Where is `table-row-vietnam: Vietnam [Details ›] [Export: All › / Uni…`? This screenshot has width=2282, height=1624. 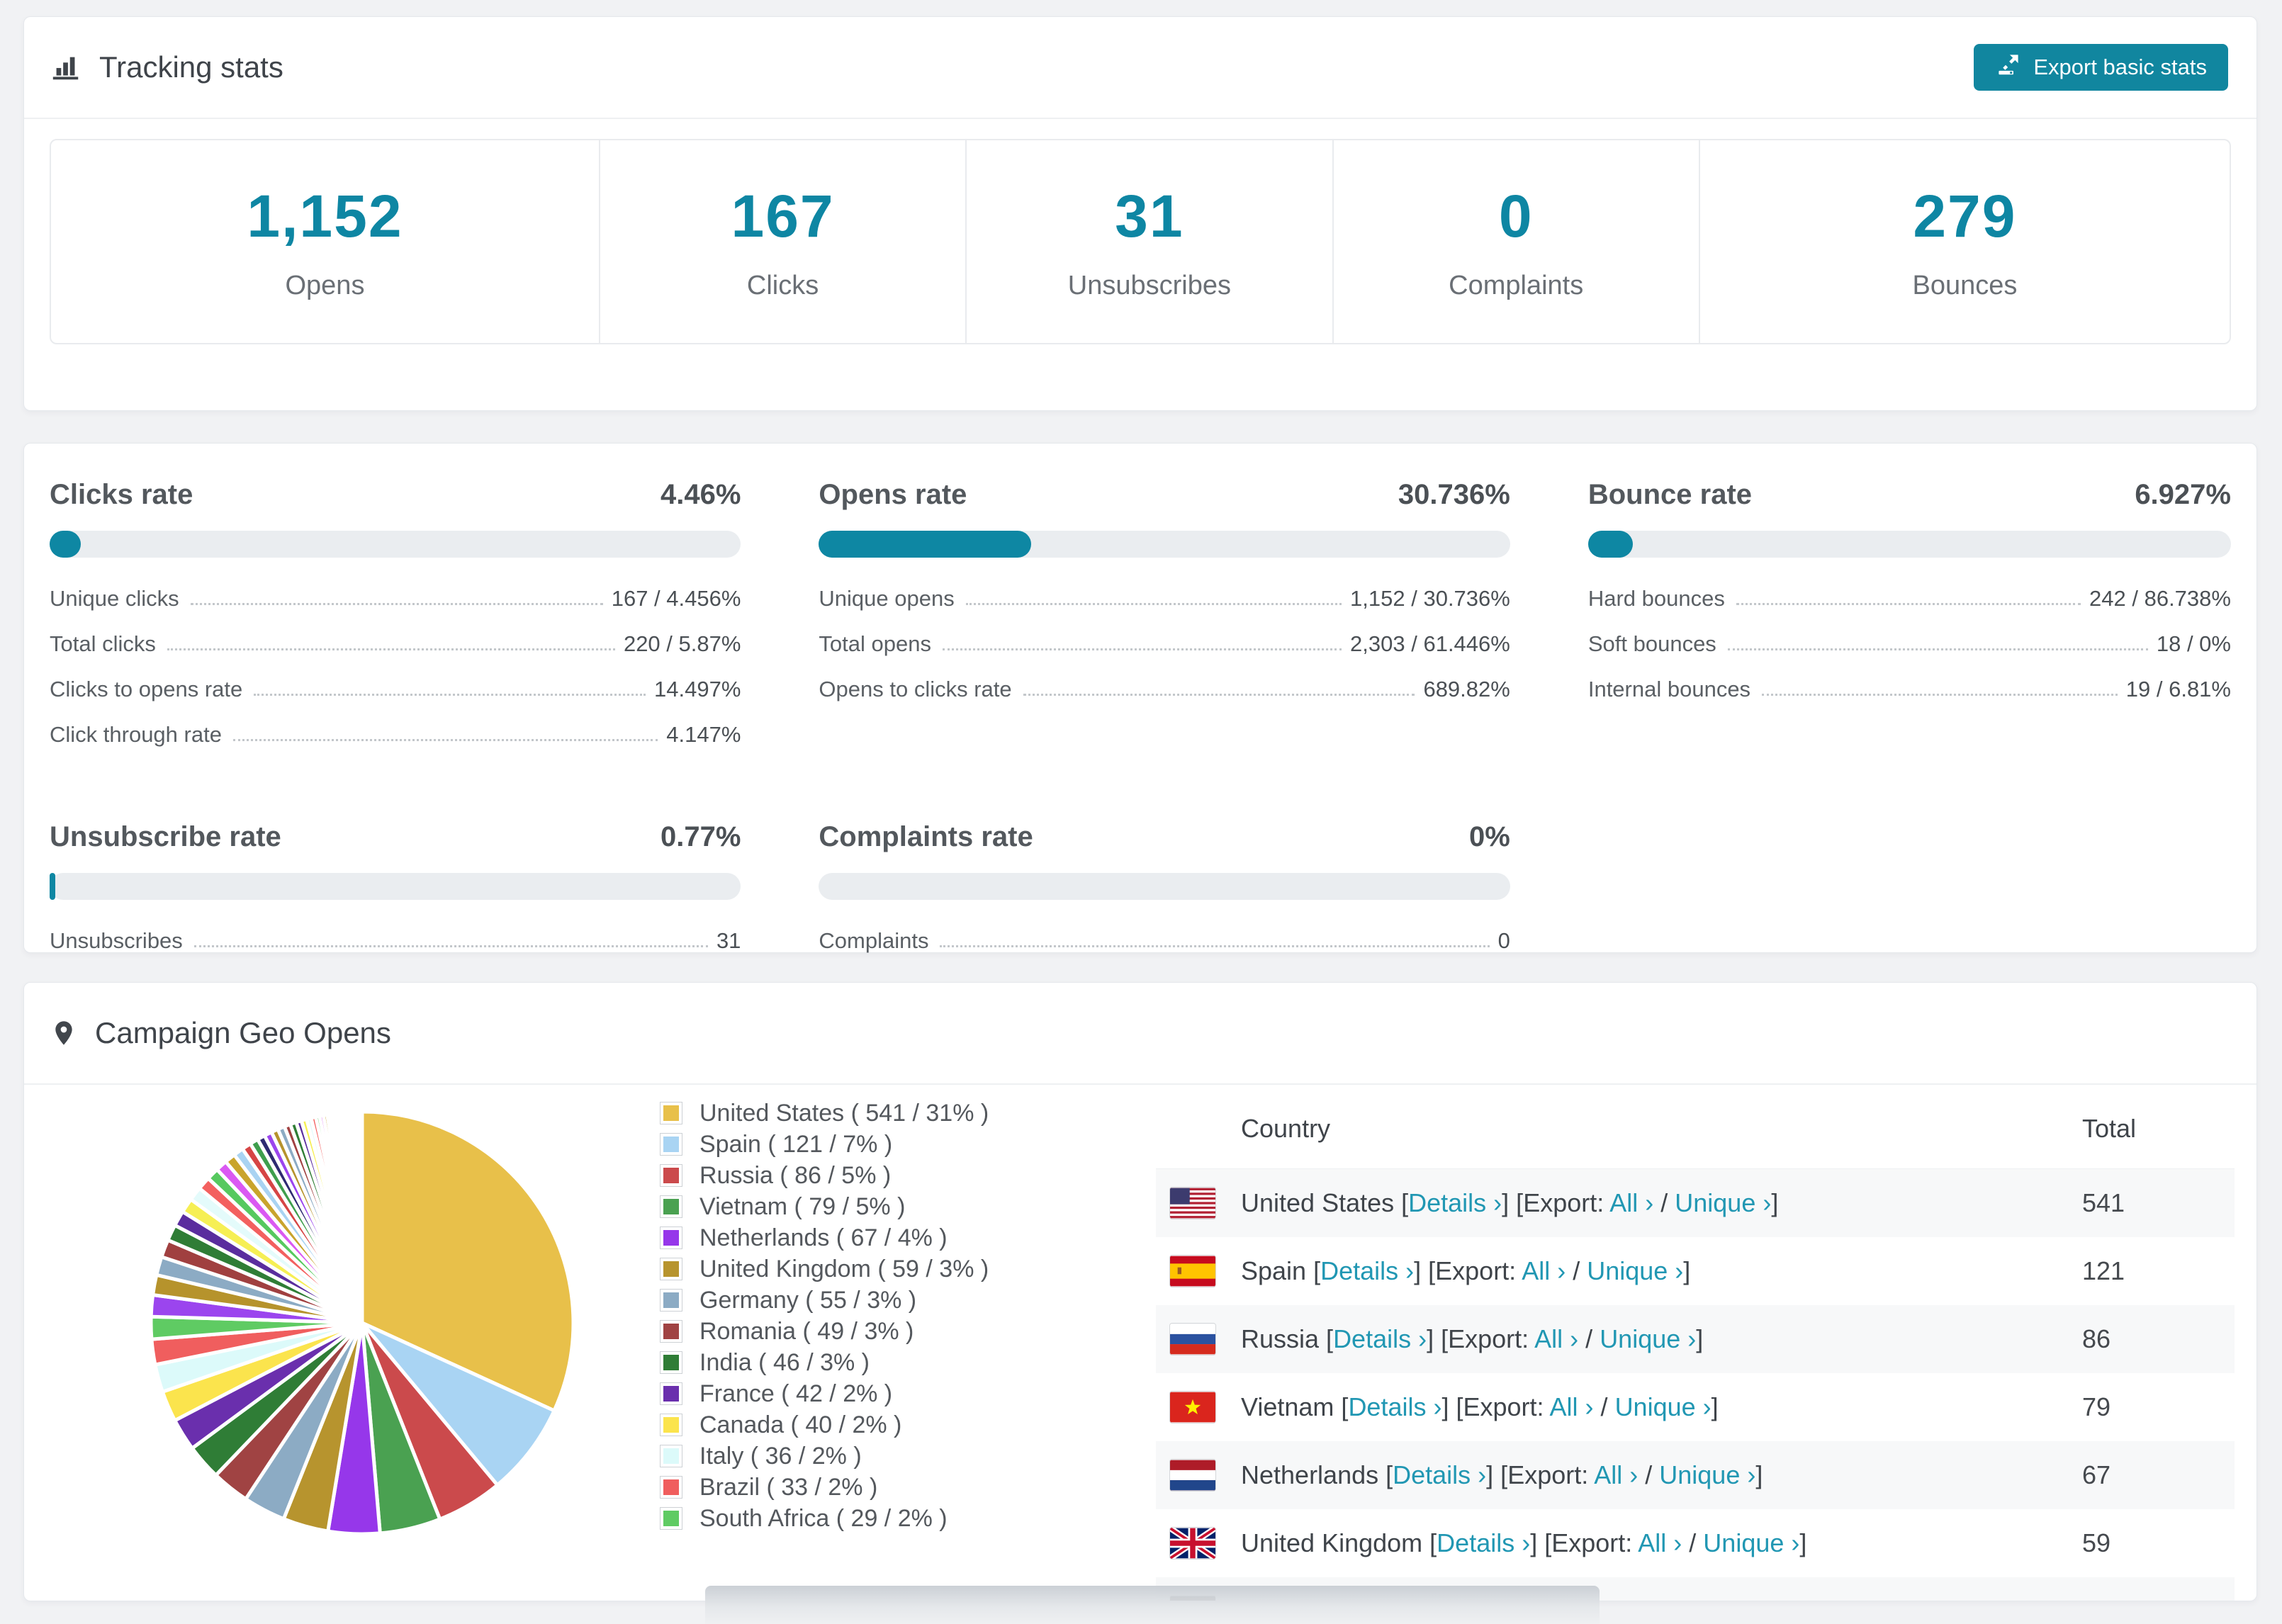 table-row-vietnam: Vietnam [Details ›] [Export: All › / Uni… is located at coordinates (1696, 1407).